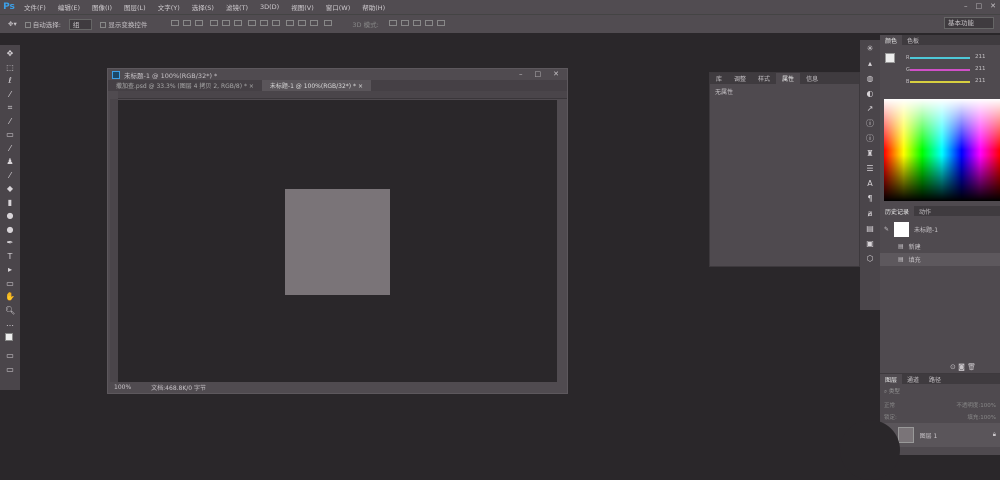 The height and width of the screenshot is (480, 1000). I want to click on menu-view: 视图(V), so click(302, 7).